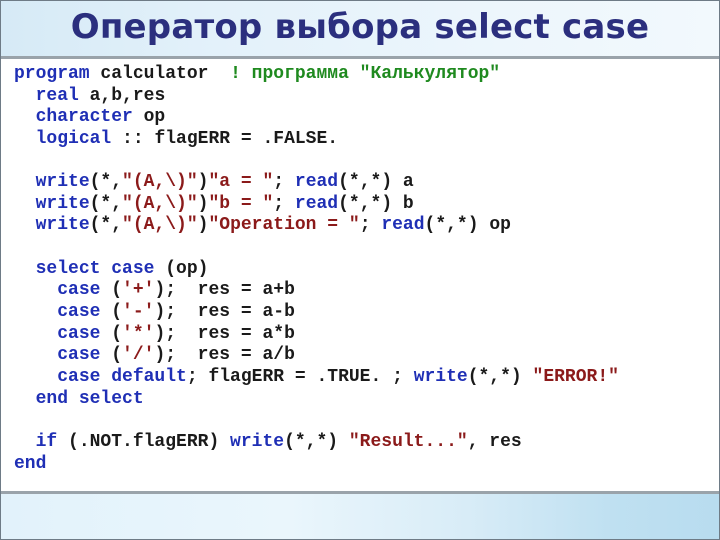  Describe the element at coordinates (30, 463) in the screenshot. I see `code-keyword: end` at that location.